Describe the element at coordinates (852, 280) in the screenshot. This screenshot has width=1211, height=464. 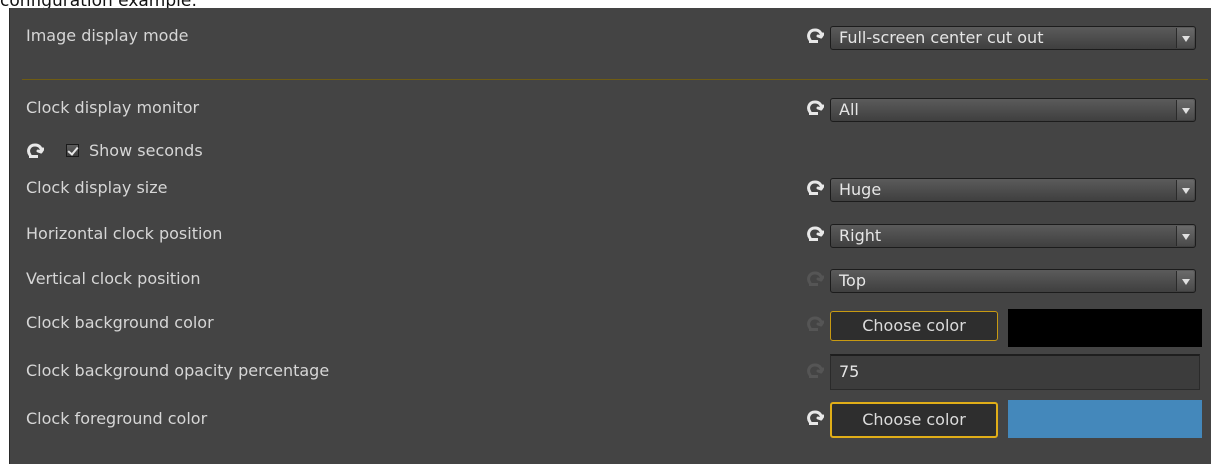
I see `vertical-clock-position-value: Top` at that location.